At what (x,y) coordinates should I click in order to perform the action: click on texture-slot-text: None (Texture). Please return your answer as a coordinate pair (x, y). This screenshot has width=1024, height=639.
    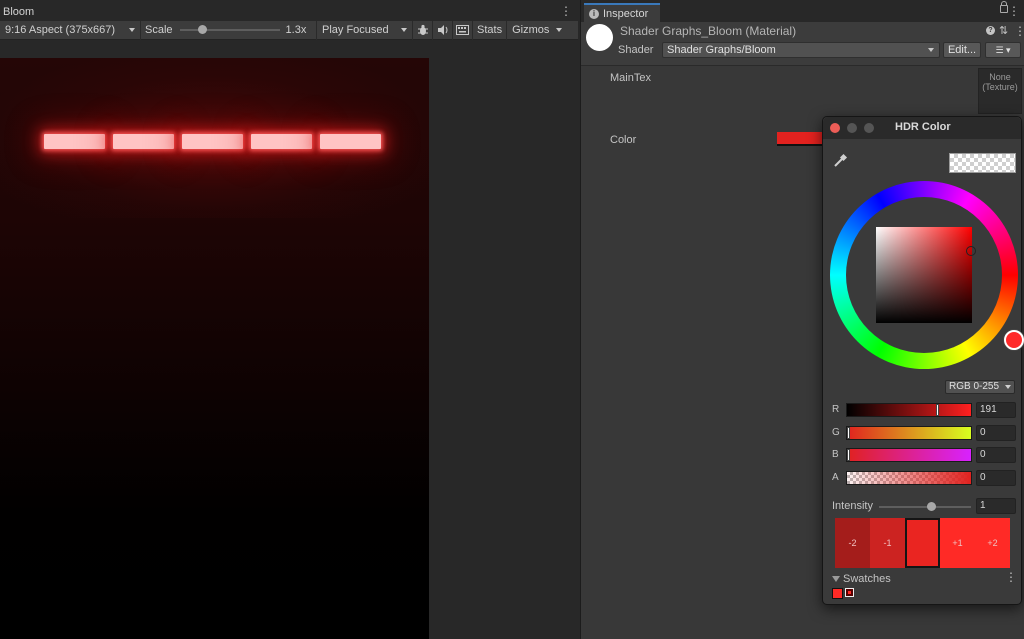
    Looking at the image, I should click on (1000, 82).